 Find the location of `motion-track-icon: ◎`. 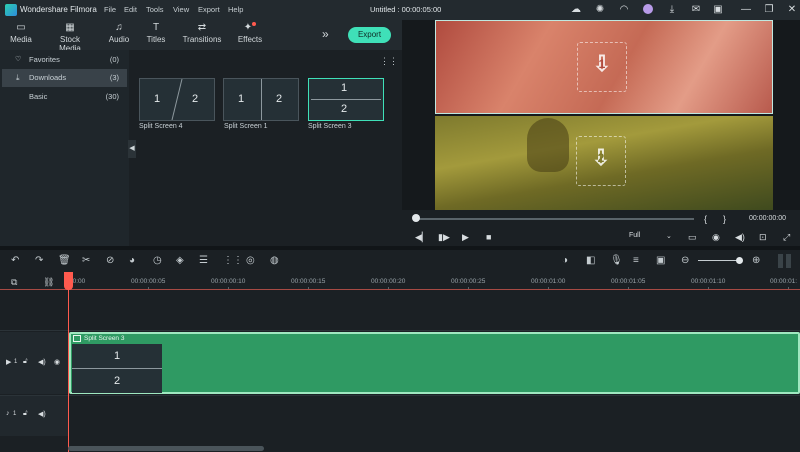

motion-track-icon: ◎ is located at coordinates (250, 260).